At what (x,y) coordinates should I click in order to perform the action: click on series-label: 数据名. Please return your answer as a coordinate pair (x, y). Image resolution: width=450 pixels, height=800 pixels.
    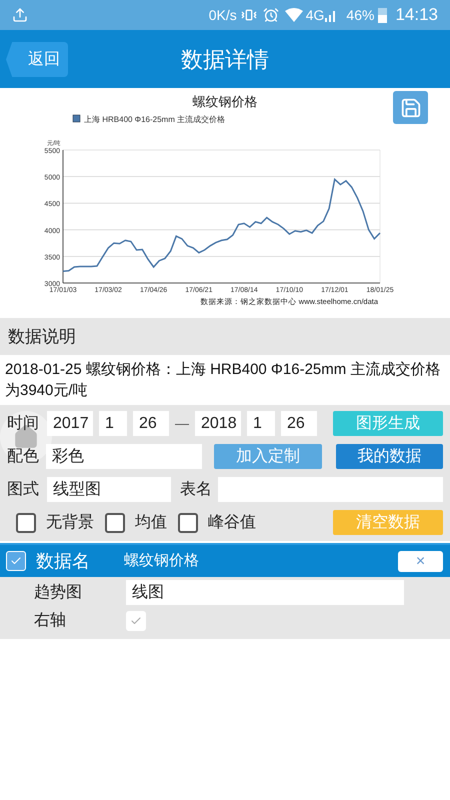
    Looking at the image, I should click on (63, 561).